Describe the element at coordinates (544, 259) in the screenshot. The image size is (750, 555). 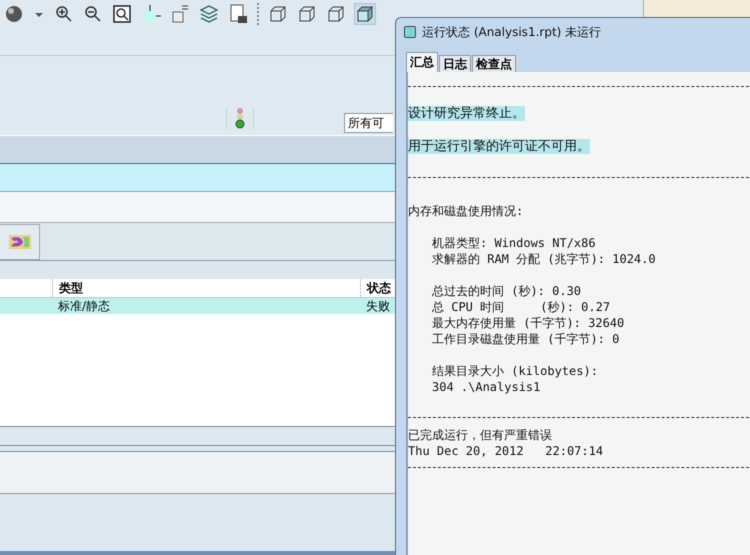
I see `report-line: 求解器的 RAM 分配 (兆字节): 1024.0` at that location.